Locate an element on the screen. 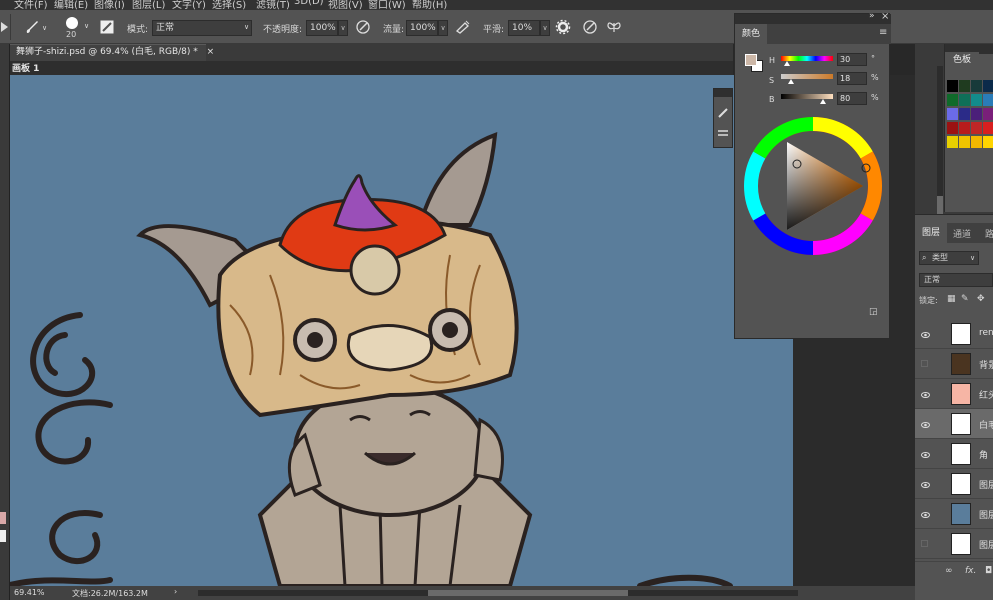 The width and height of the screenshot is (993, 600). brightness-value: 80 is located at coordinates (852, 98).